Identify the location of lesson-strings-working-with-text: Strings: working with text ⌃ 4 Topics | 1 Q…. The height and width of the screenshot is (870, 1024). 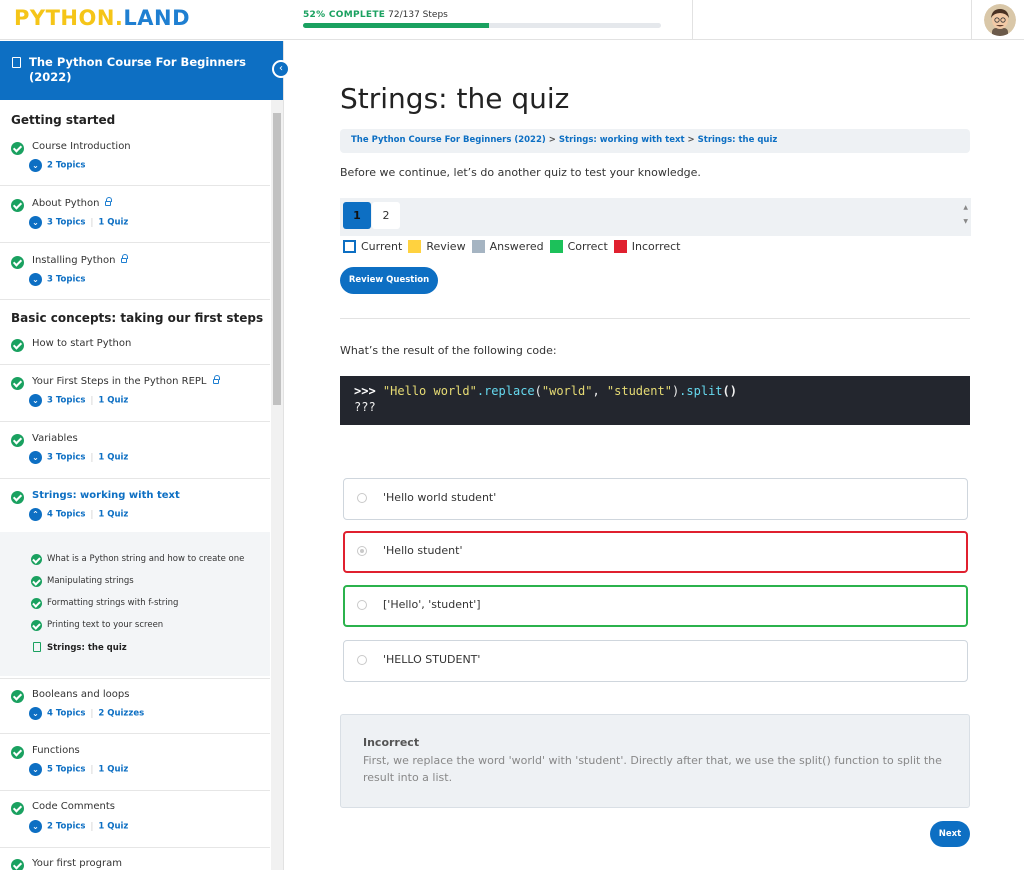
(135, 506).